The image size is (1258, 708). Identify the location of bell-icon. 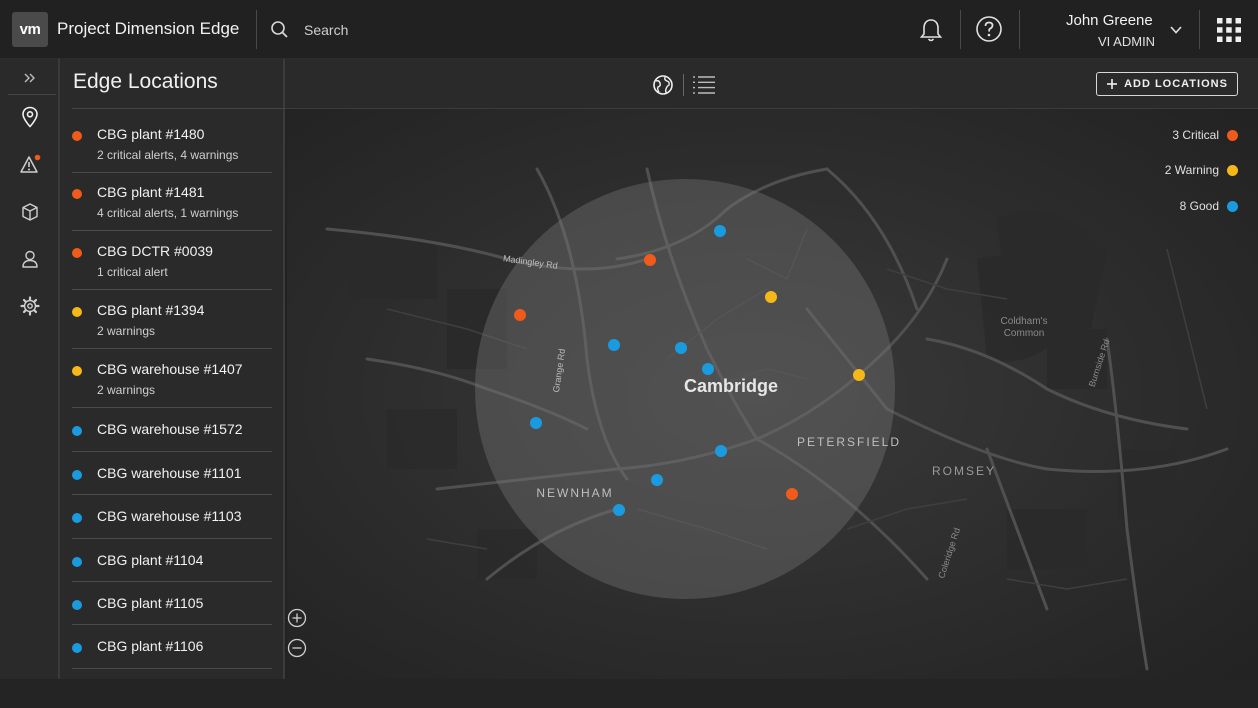
(931, 30).